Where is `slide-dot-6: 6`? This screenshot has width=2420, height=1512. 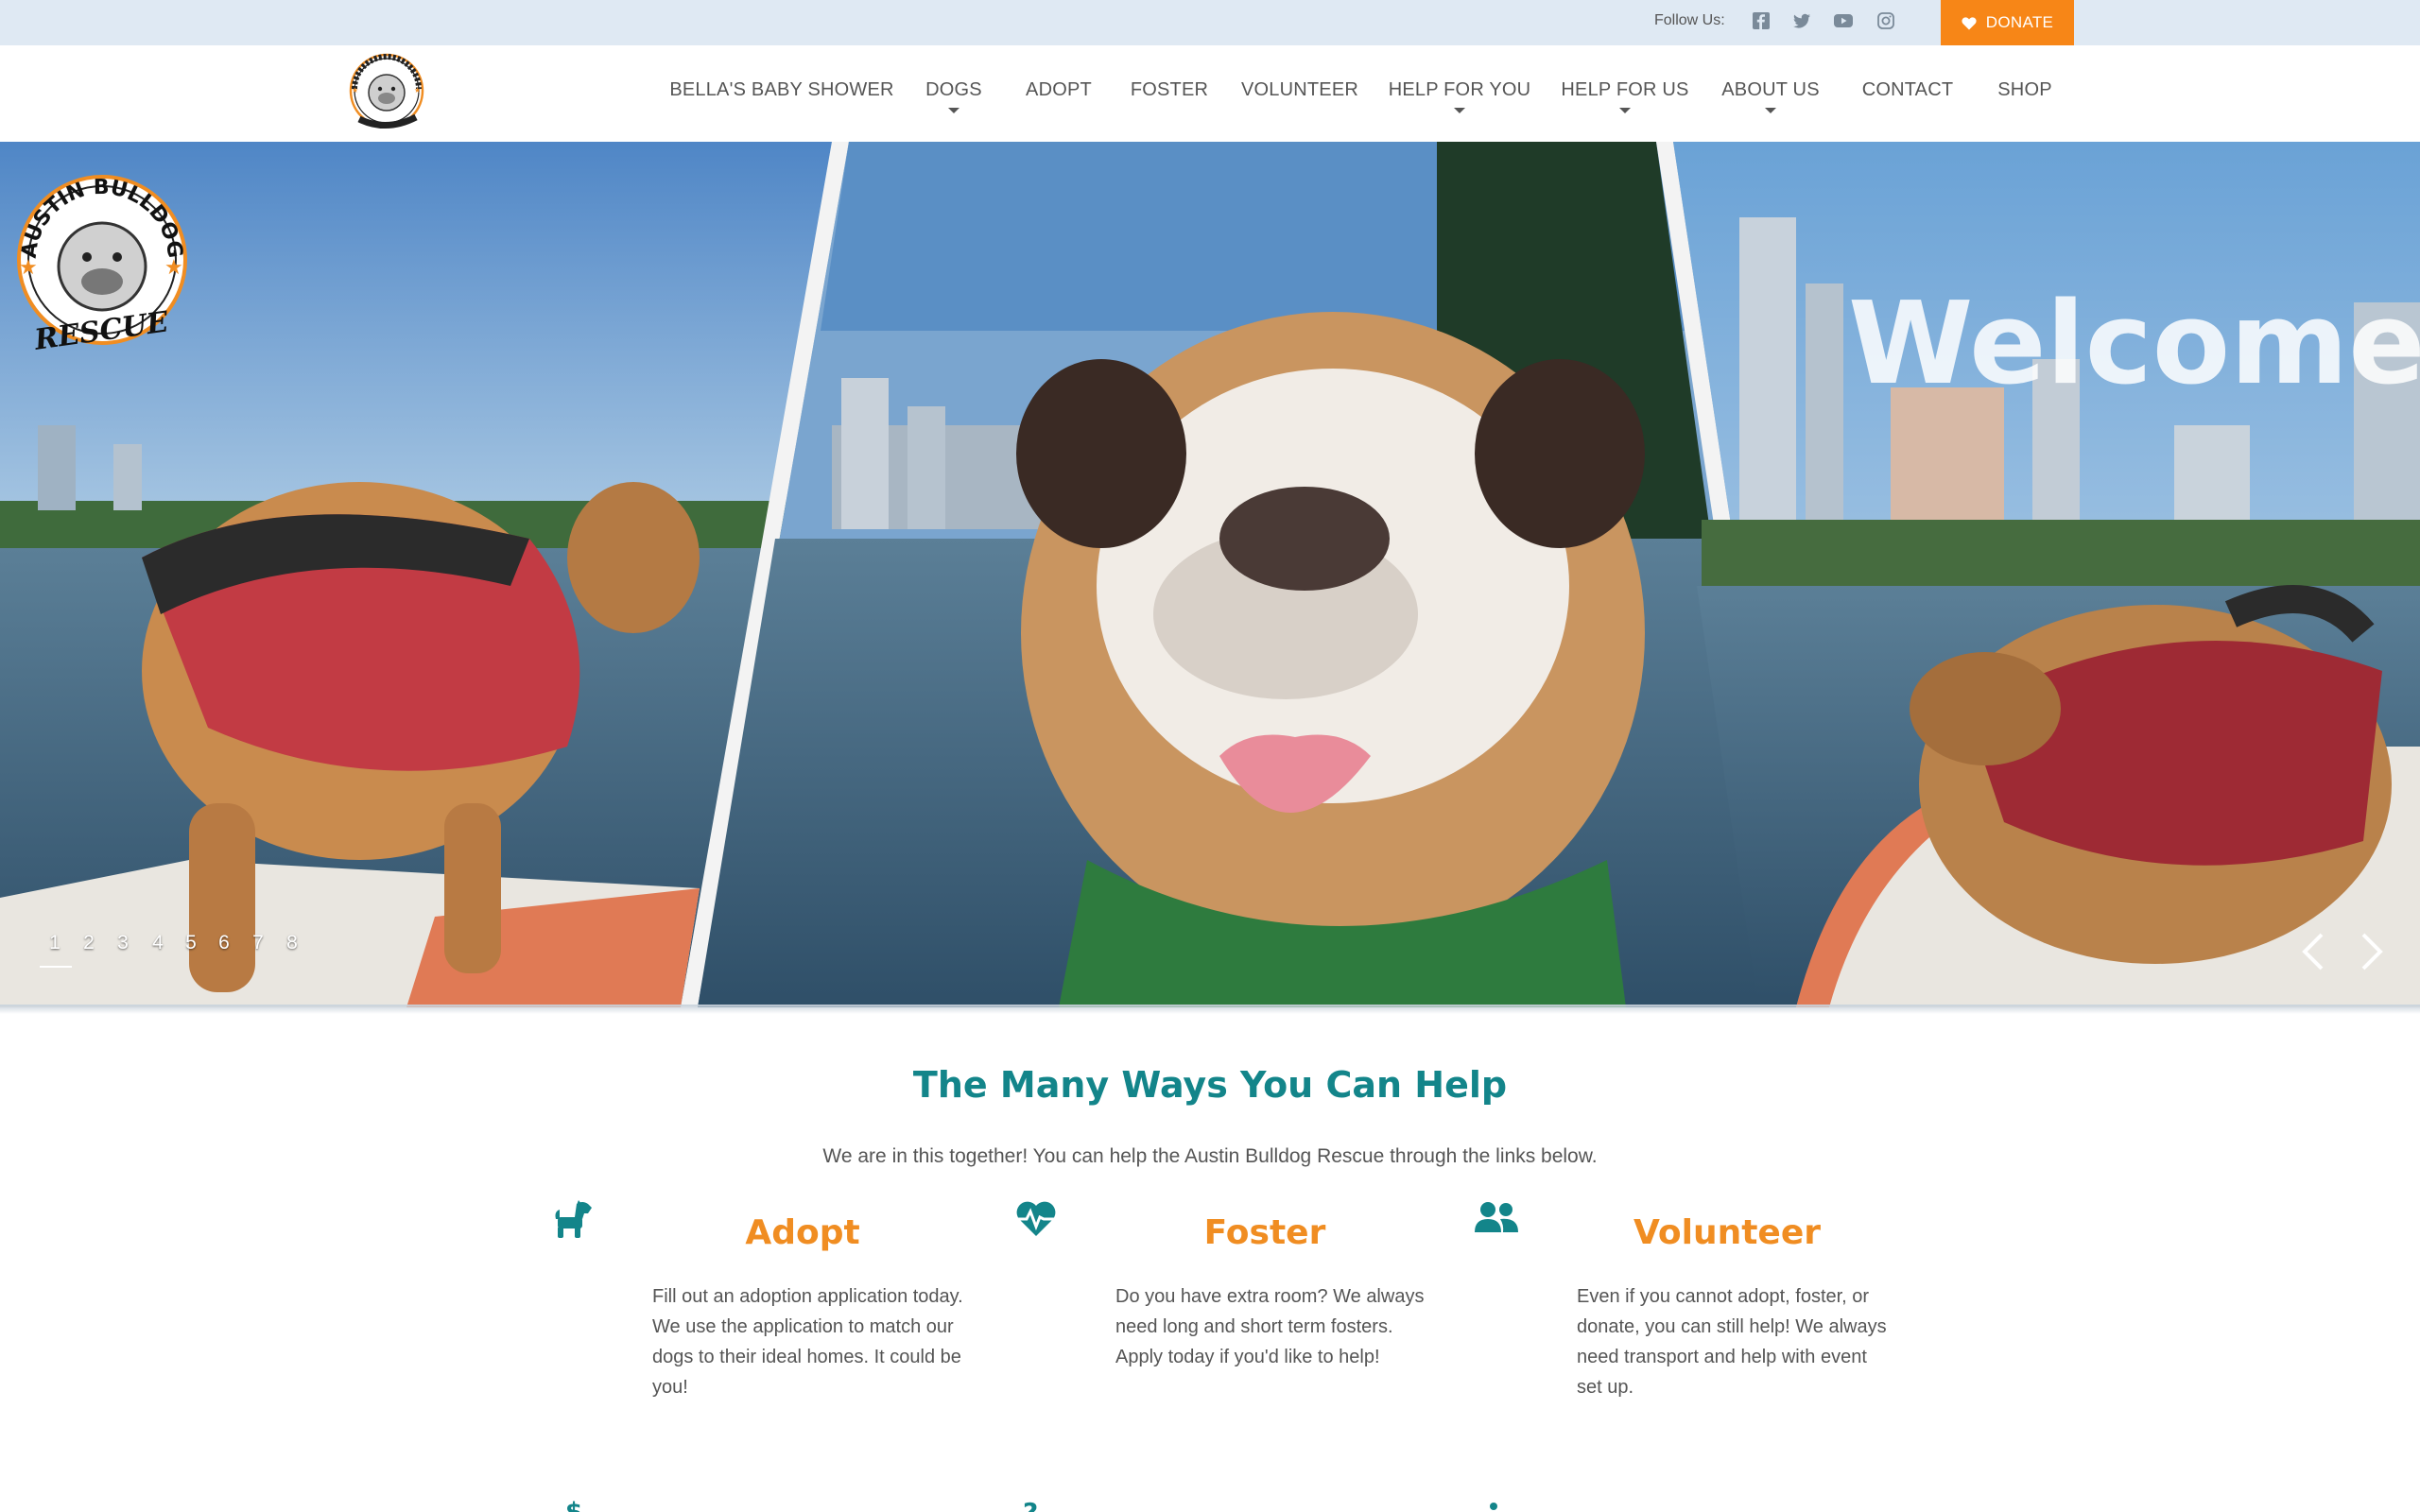 slide-dot-6: 6 is located at coordinates (224, 943).